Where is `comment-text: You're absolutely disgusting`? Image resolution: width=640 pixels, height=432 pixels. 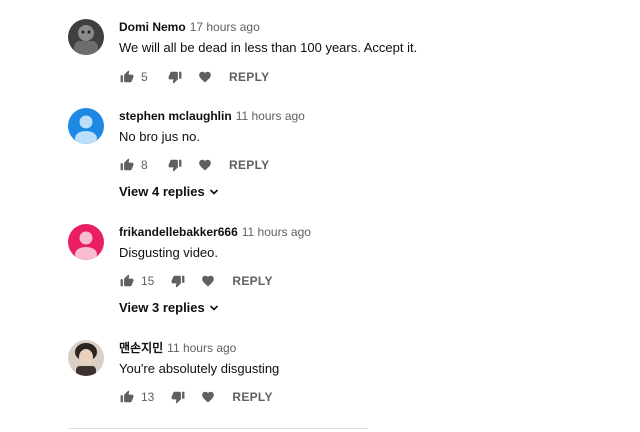 comment-text: You're absolutely disgusting is located at coordinates (199, 368).